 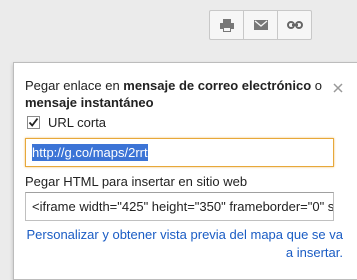 I want to click on embed-html-label: Pegar HTML para insertar en sitio web, so click(x=136, y=181).